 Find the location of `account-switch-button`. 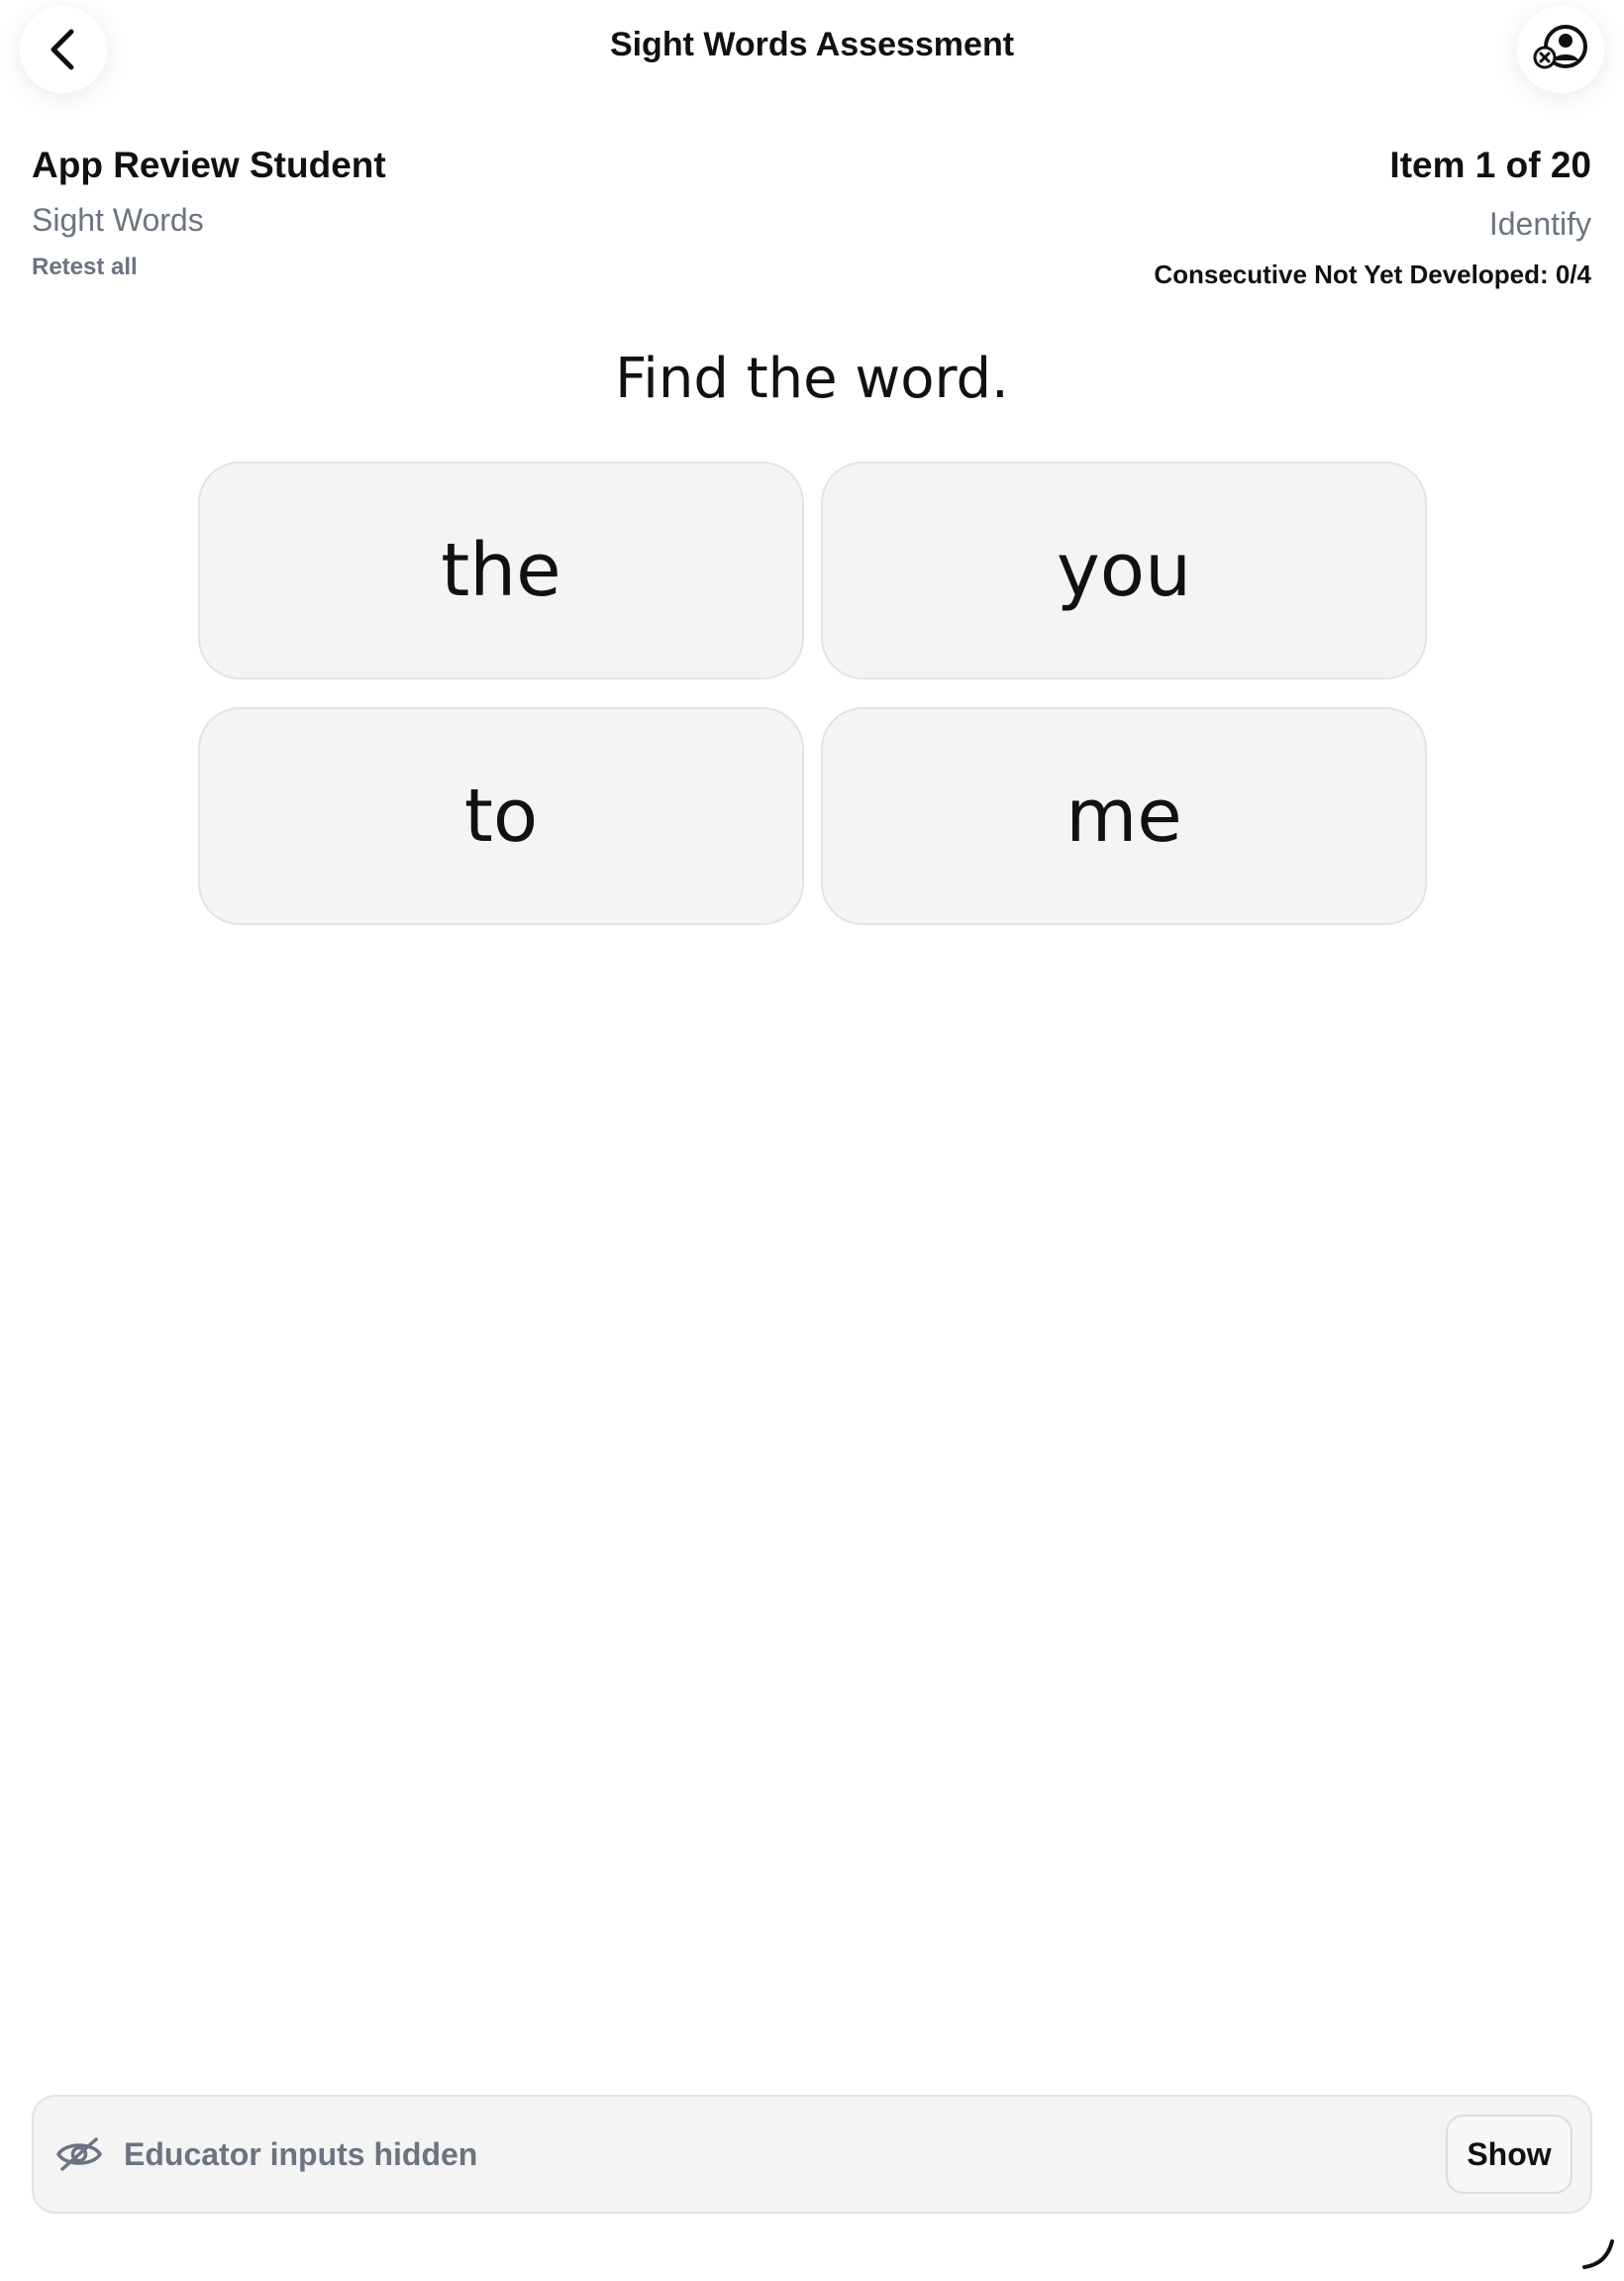

account-switch-button is located at coordinates (1560, 50).